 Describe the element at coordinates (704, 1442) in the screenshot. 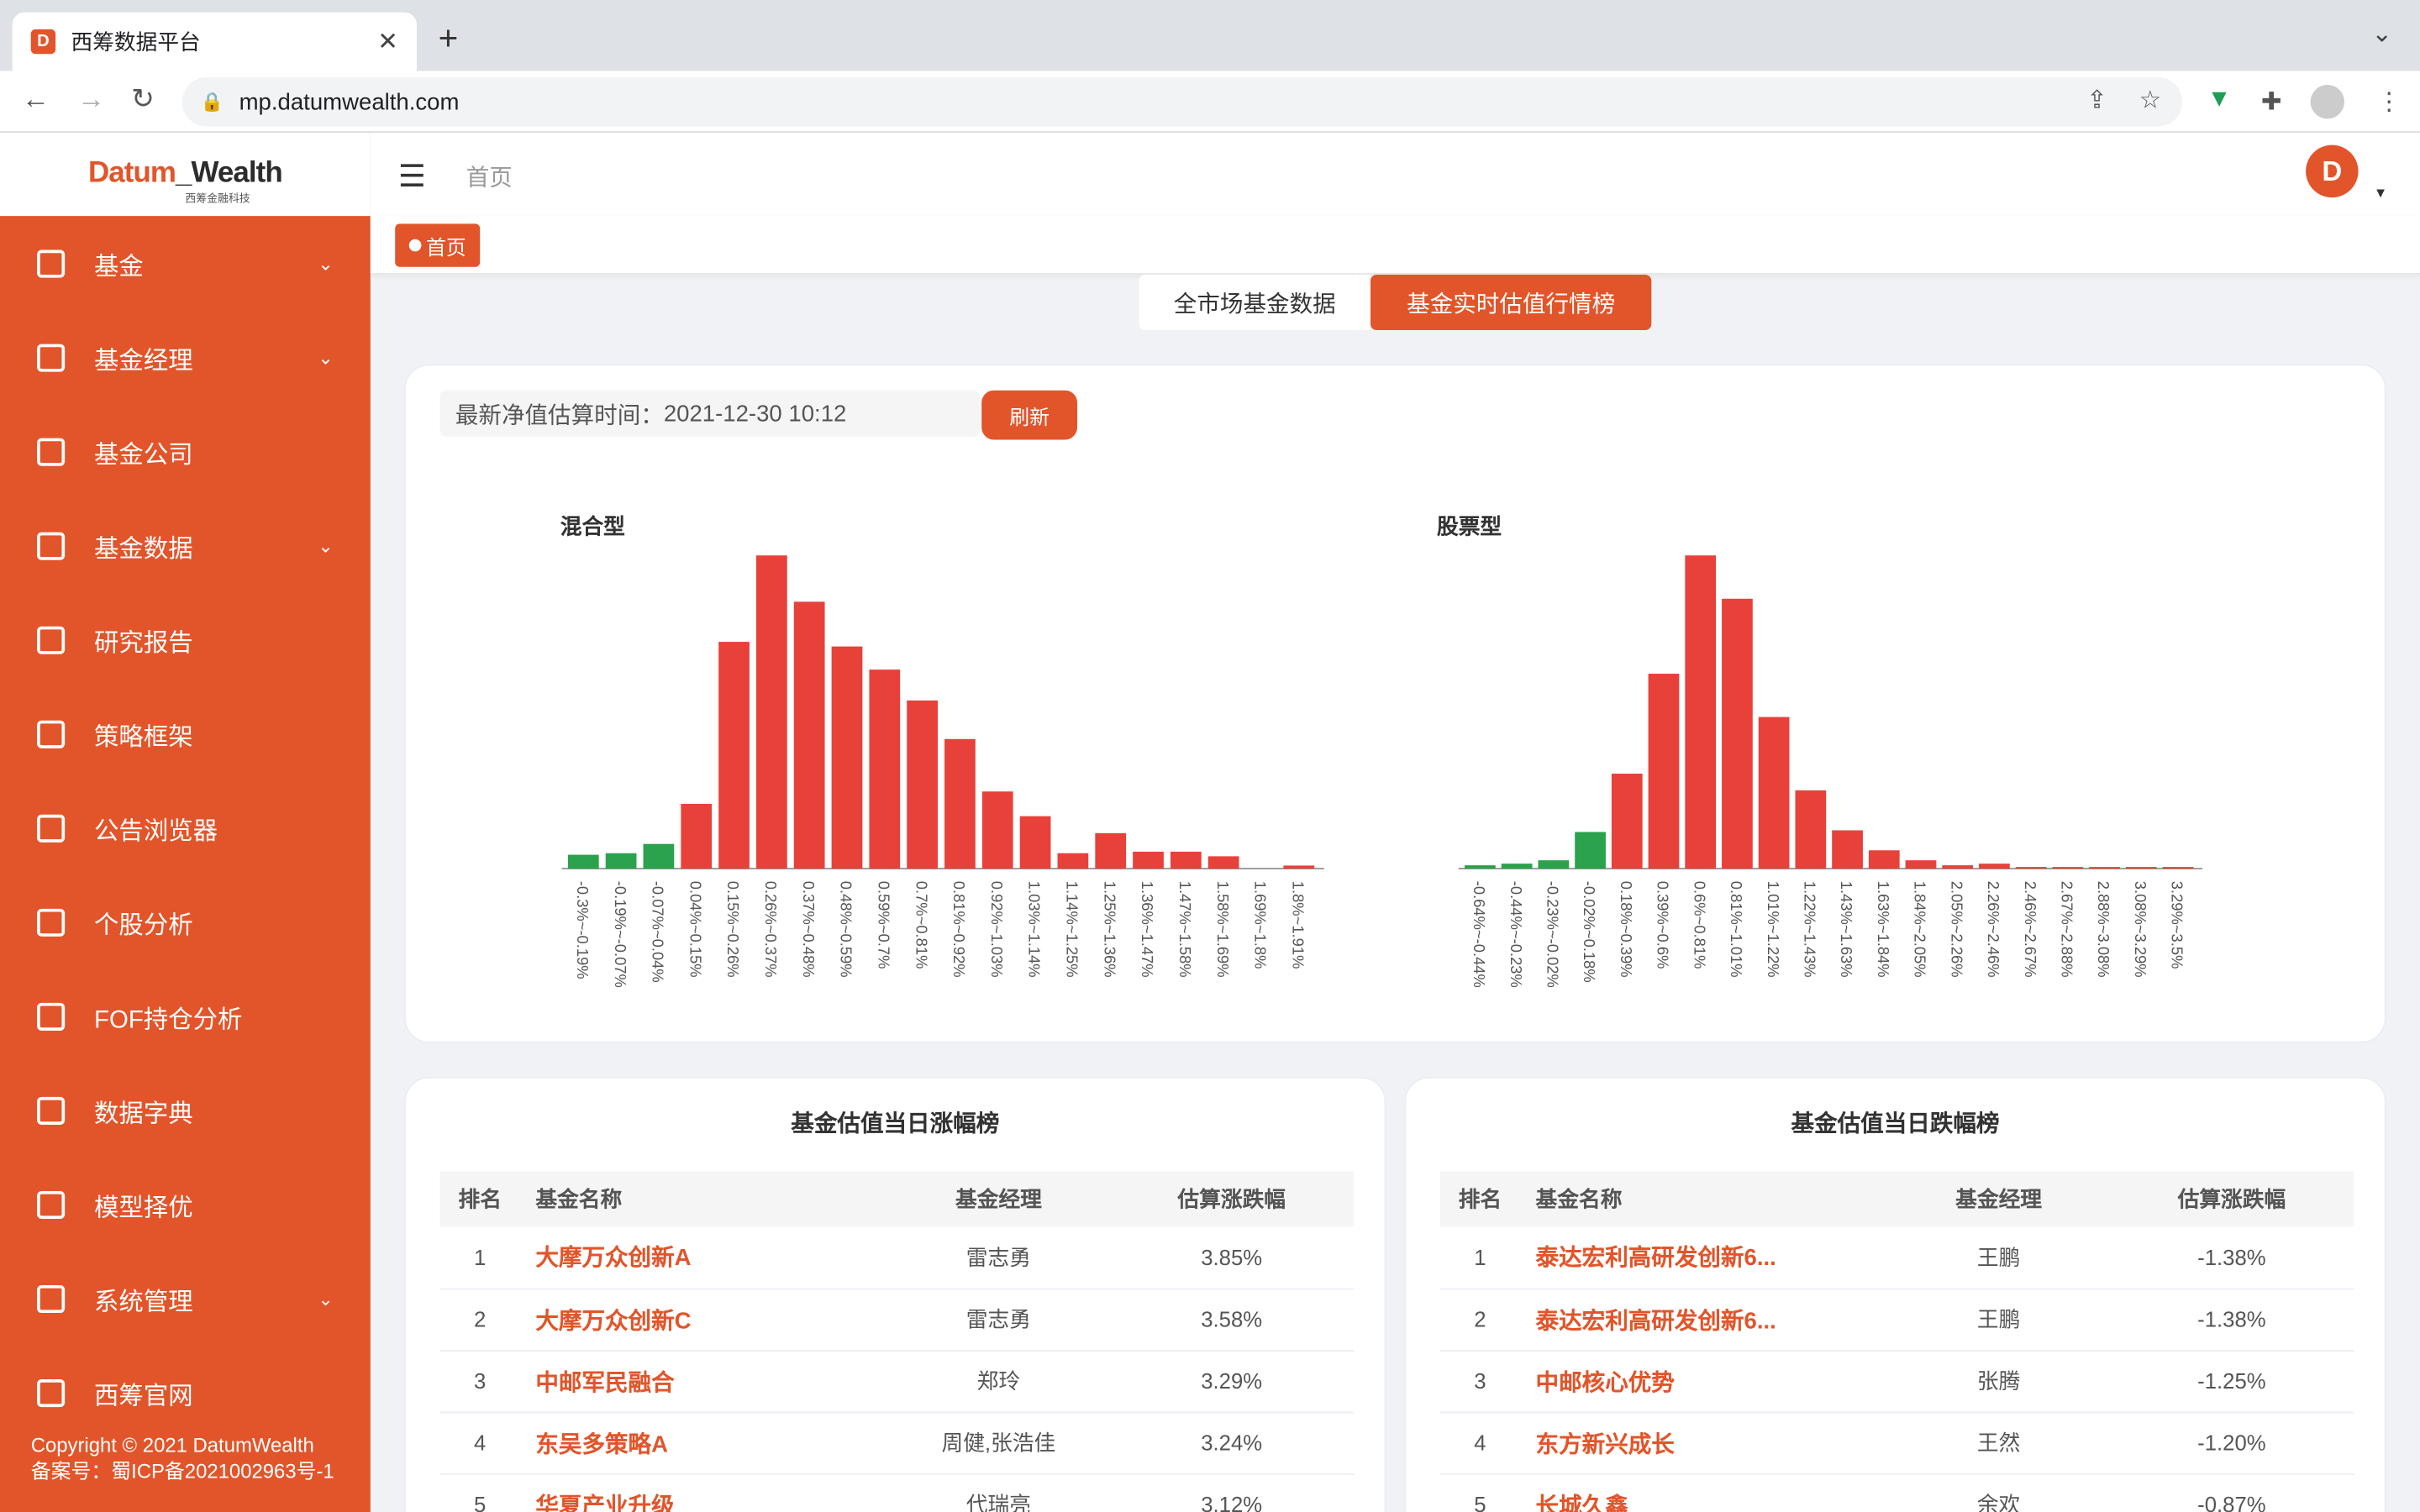

I see `fund-name-link: 东吴多策略A` at that location.